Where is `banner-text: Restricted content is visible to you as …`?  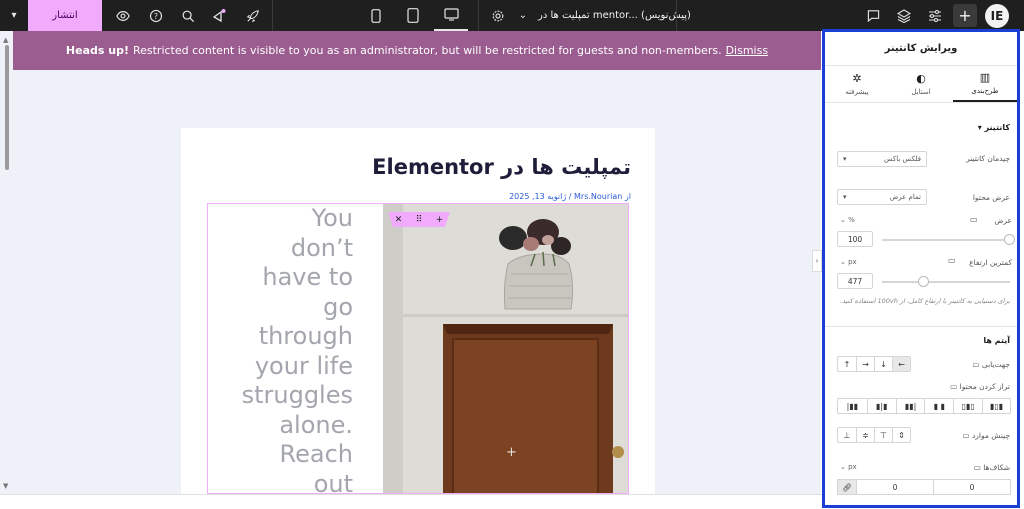
banner-text: Restricted content is visible to you as … is located at coordinates (427, 50).